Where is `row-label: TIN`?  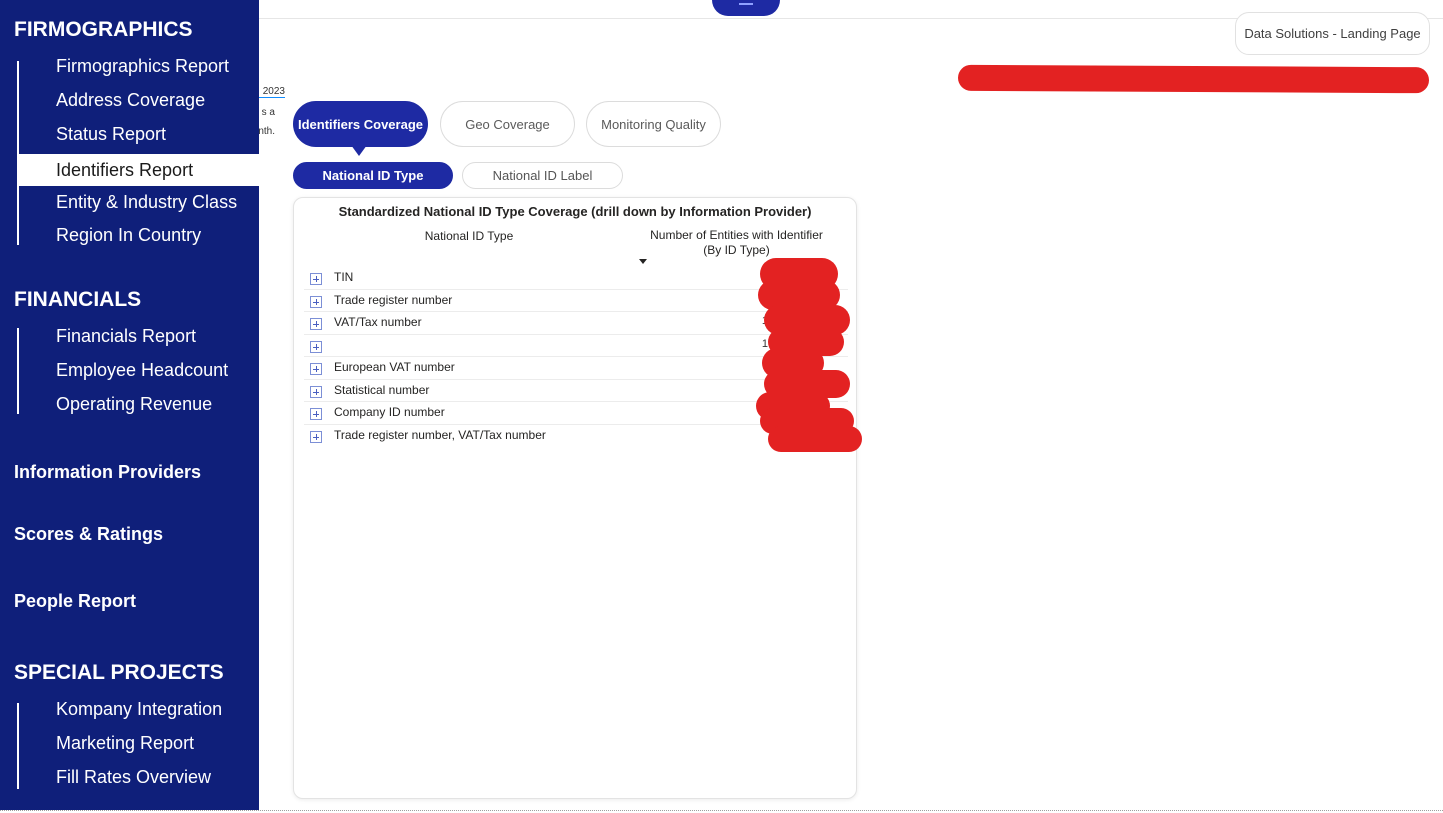 row-label: TIN is located at coordinates (344, 277).